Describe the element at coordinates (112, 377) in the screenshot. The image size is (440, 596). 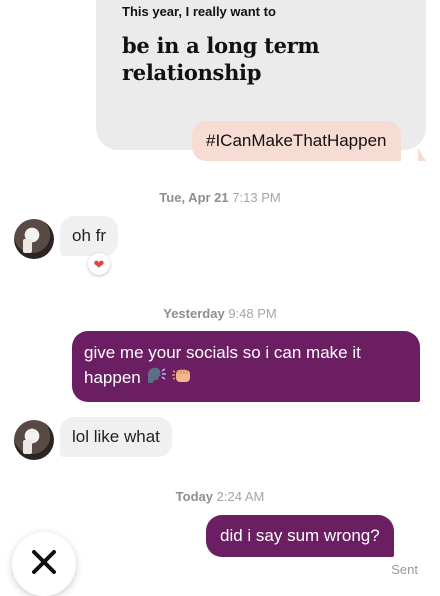
I see `message-text-line-2-text: happen` at that location.